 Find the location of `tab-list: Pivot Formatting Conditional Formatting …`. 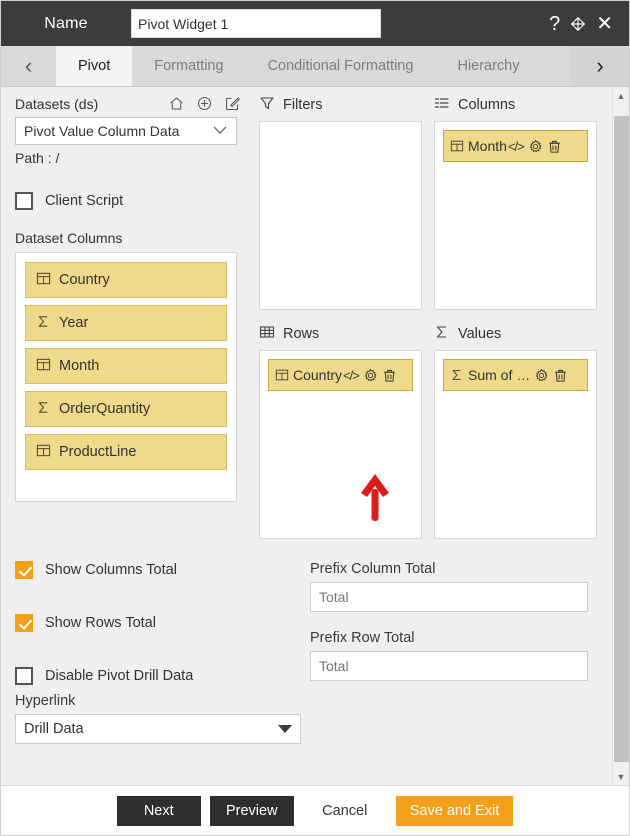

tab-list: Pivot Formatting Conditional Formatting … is located at coordinates (299, 66).